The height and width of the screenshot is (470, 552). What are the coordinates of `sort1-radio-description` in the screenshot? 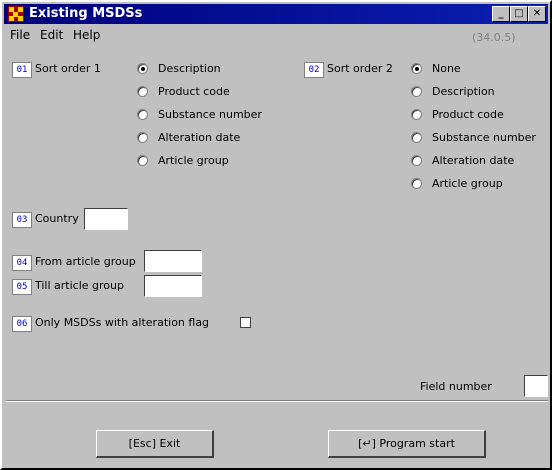 It's located at (142, 68).